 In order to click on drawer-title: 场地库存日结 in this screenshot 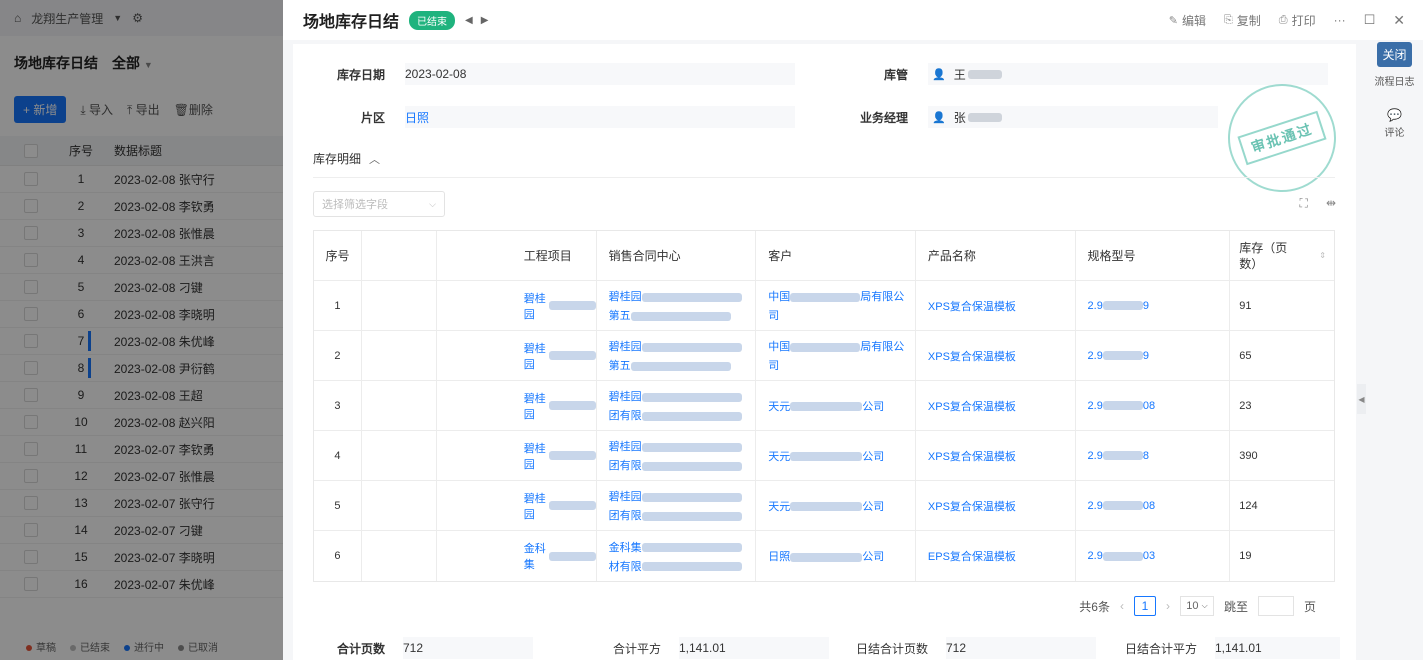, I will do `click(351, 22)`.